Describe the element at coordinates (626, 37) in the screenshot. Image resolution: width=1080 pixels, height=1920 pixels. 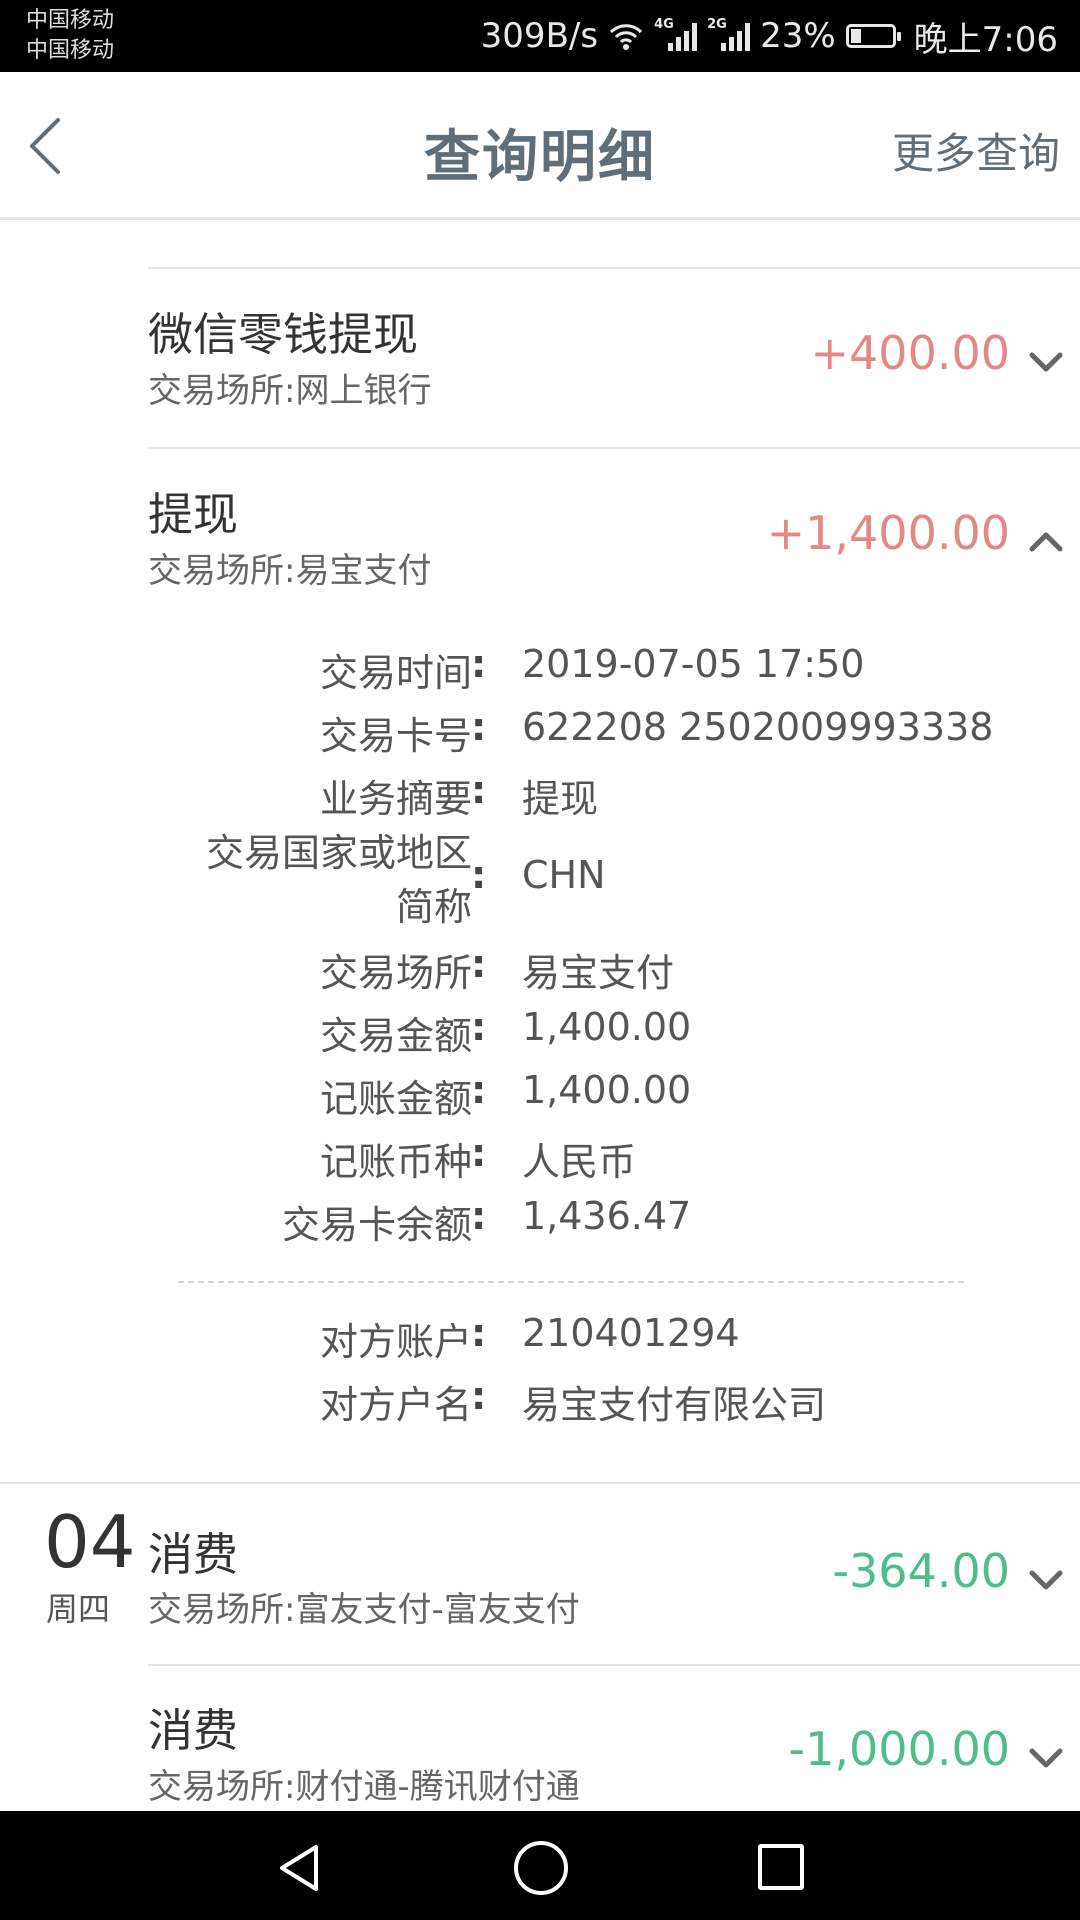
I see `wifi-icon` at that location.